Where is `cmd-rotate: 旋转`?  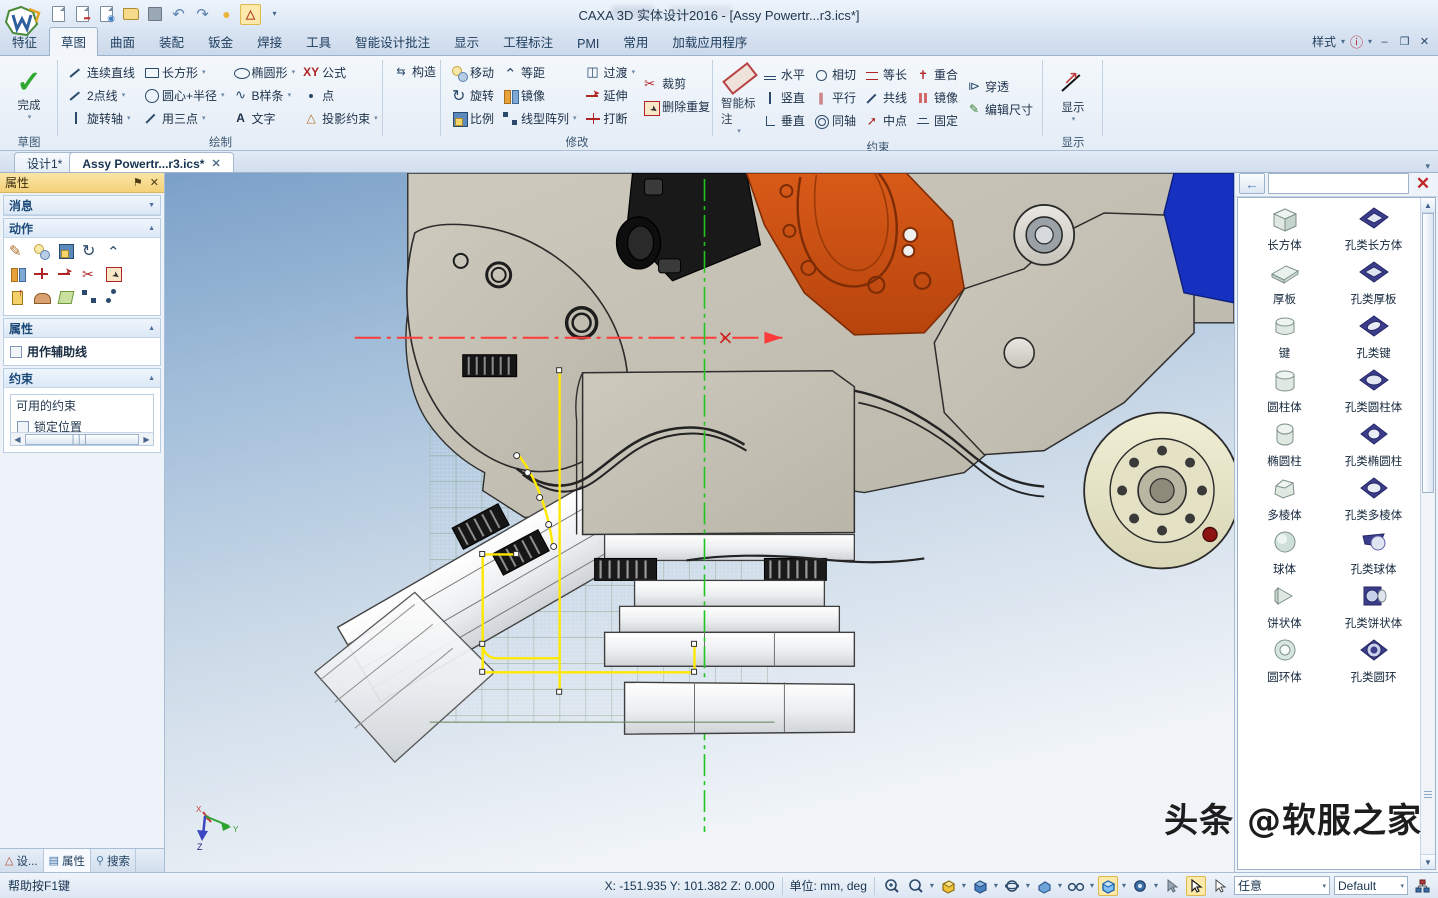 cmd-rotate: 旋转 is located at coordinates (472, 95).